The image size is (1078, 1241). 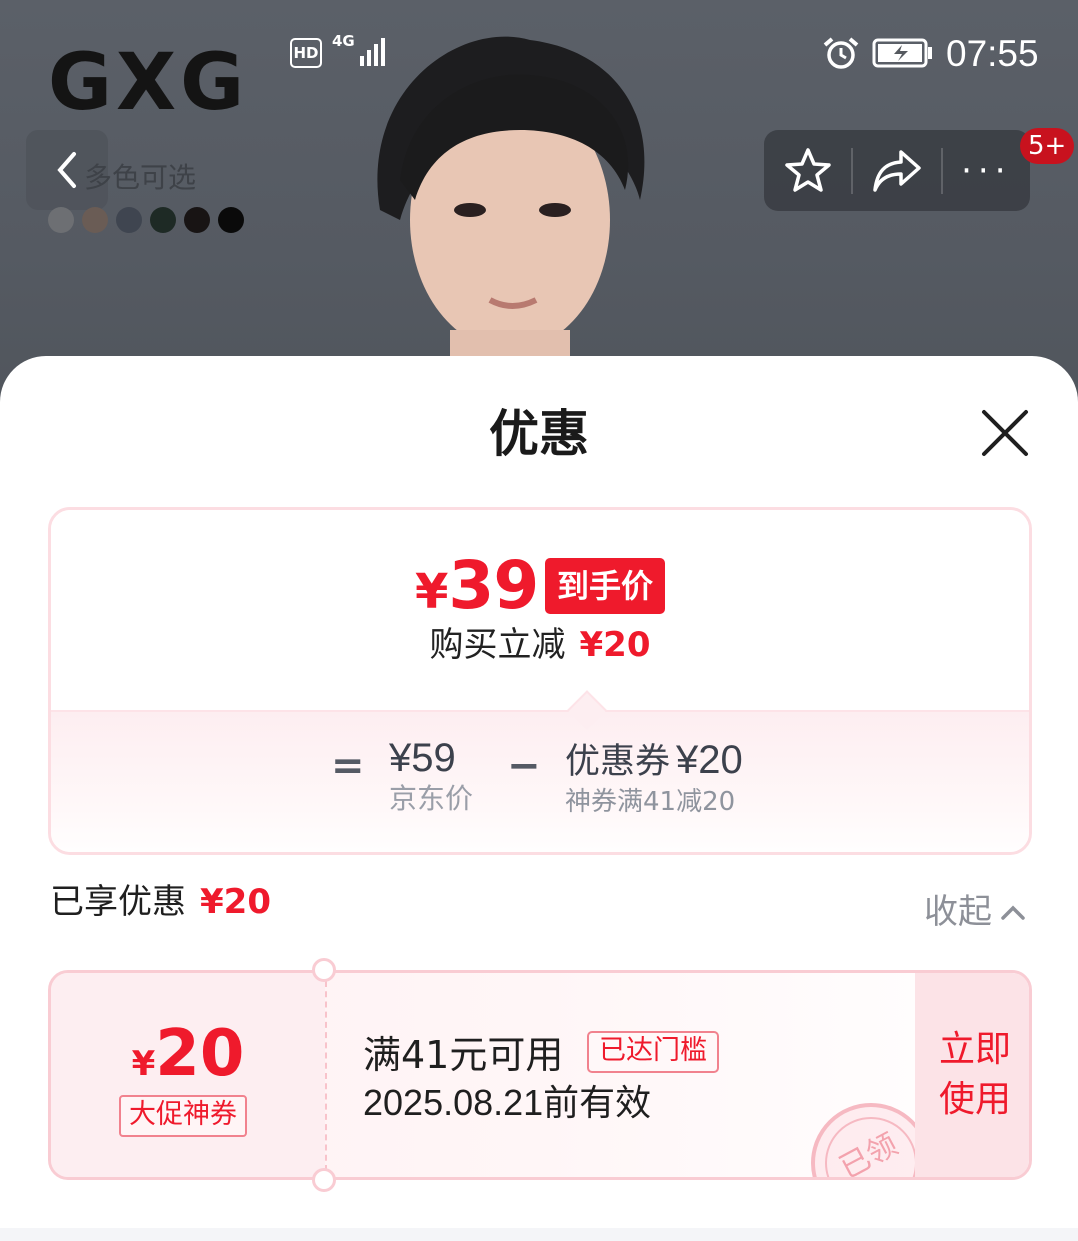 What do you see at coordinates (539, 1234) in the screenshot?
I see `bottom-strip` at bounding box center [539, 1234].